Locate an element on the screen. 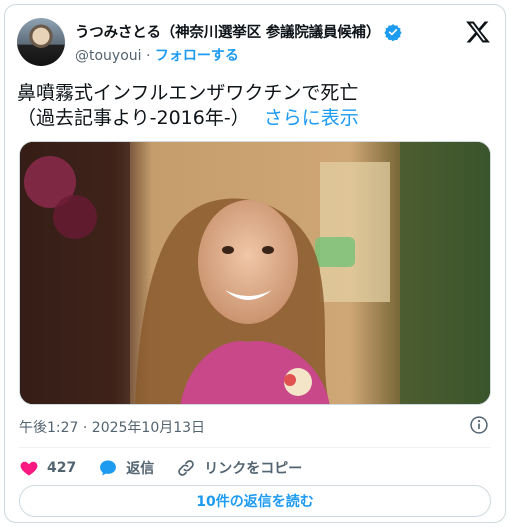 The width and height of the screenshot is (510, 527). tweet-timestamp: 午後1:27 · 2025年10月13日 is located at coordinates (112, 427).